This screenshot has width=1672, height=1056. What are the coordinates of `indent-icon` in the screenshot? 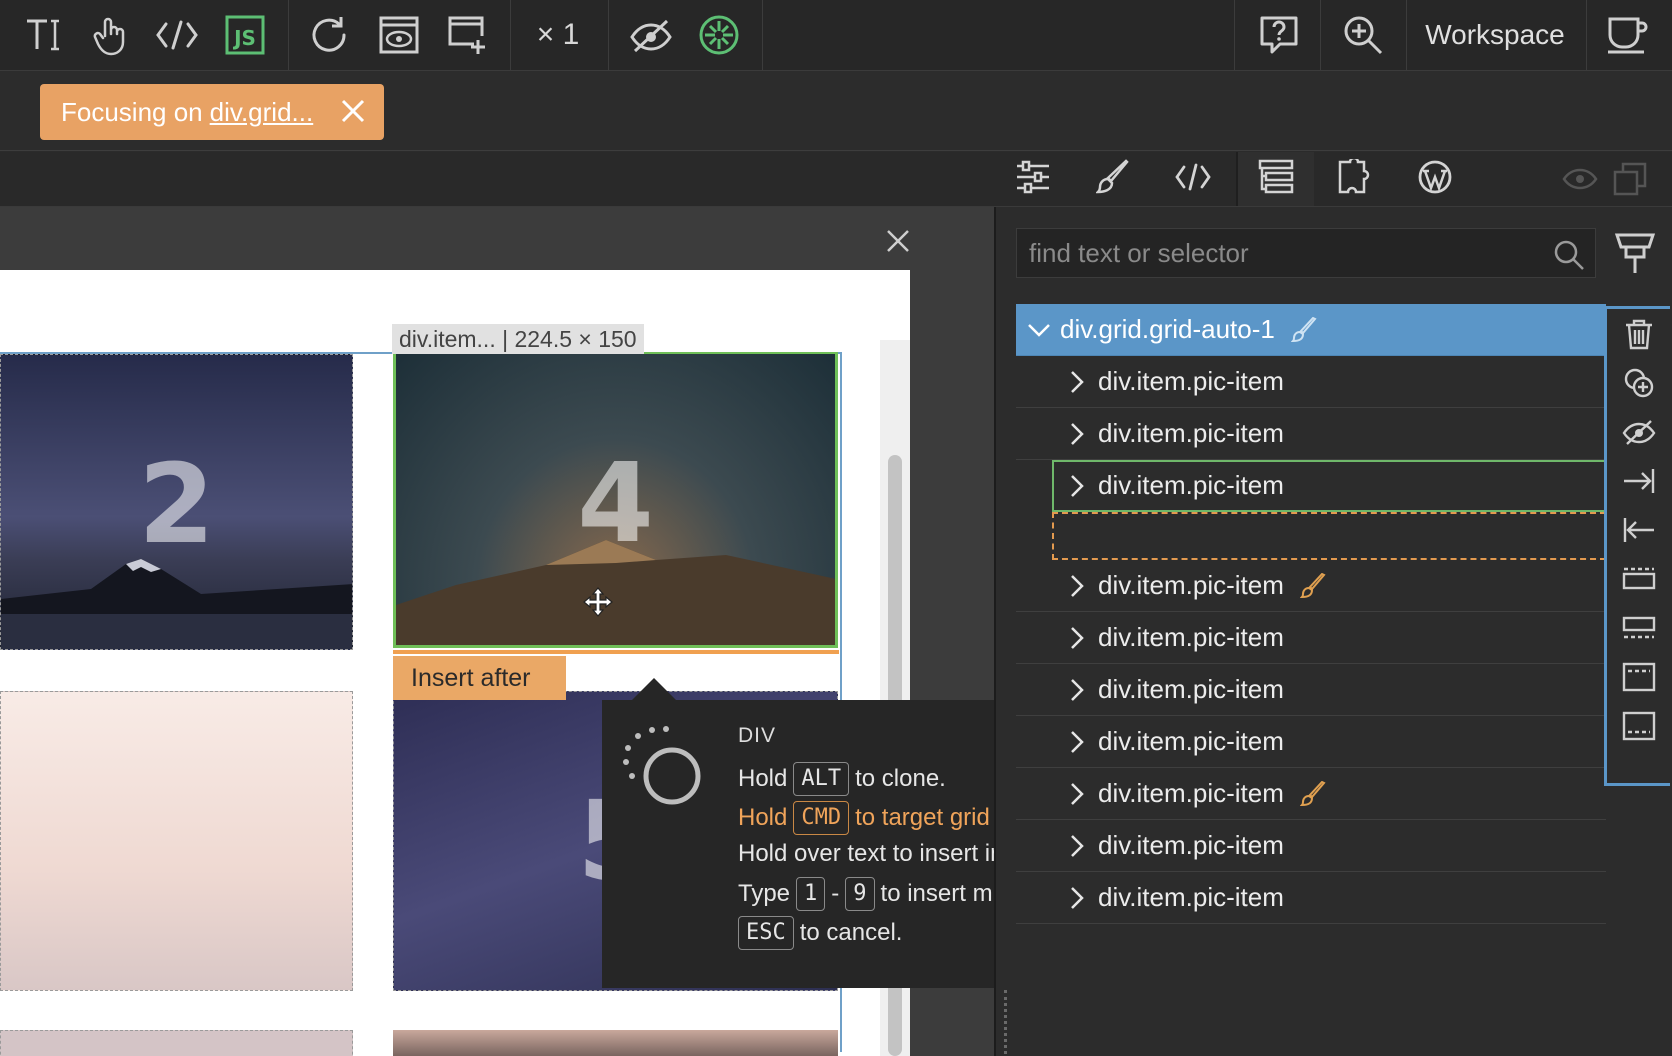 It's located at (1638, 480).